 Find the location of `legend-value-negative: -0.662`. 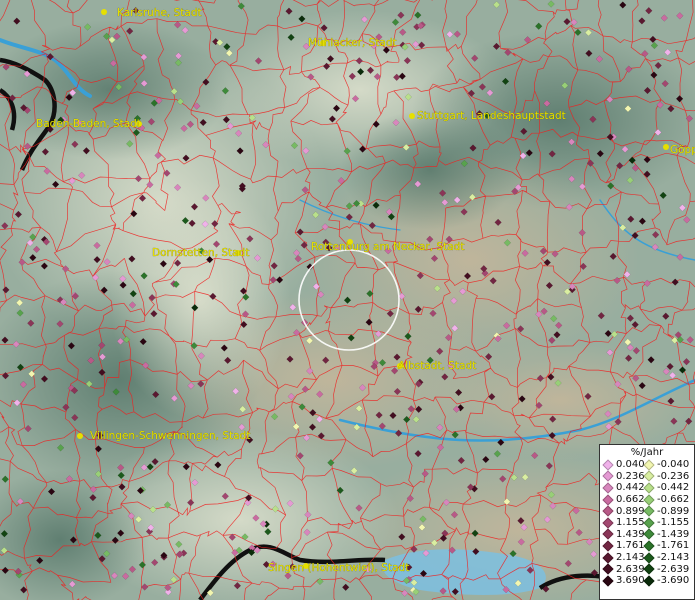

legend-value-negative: -0.662 is located at coordinates (673, 500).